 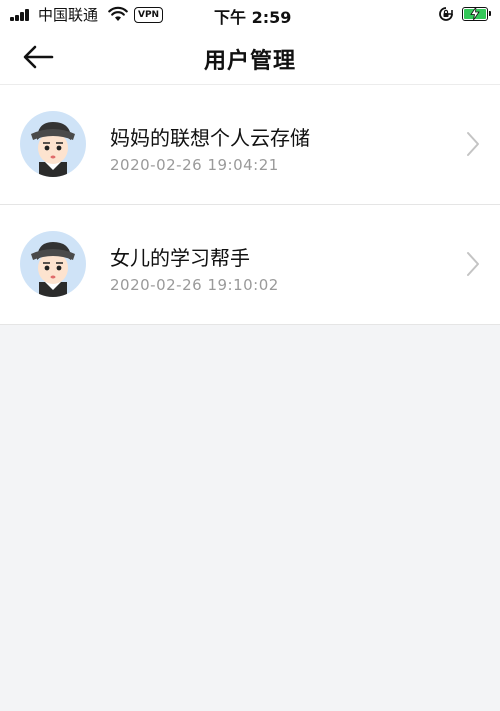 I want to click on carrier-name: 中国联通, so click(x=68, y=15).